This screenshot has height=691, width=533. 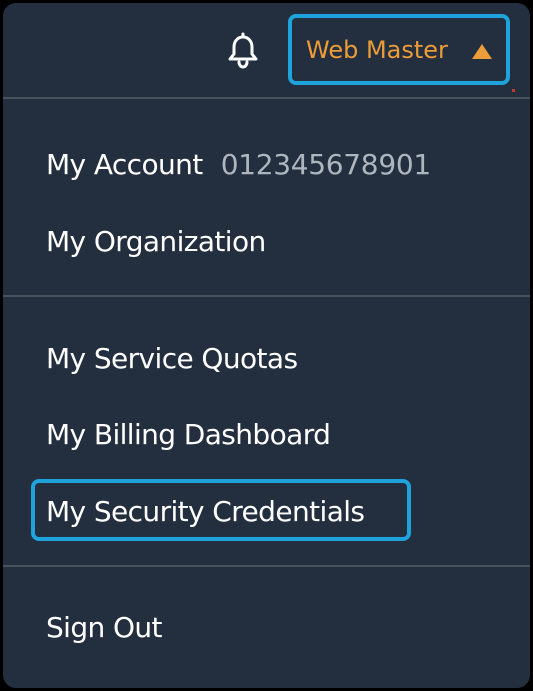 What do you see at coordinates (266, 50) in the screenshot?
I see `top-navigation-bar: Web Master` at bounding box center [266, 50].